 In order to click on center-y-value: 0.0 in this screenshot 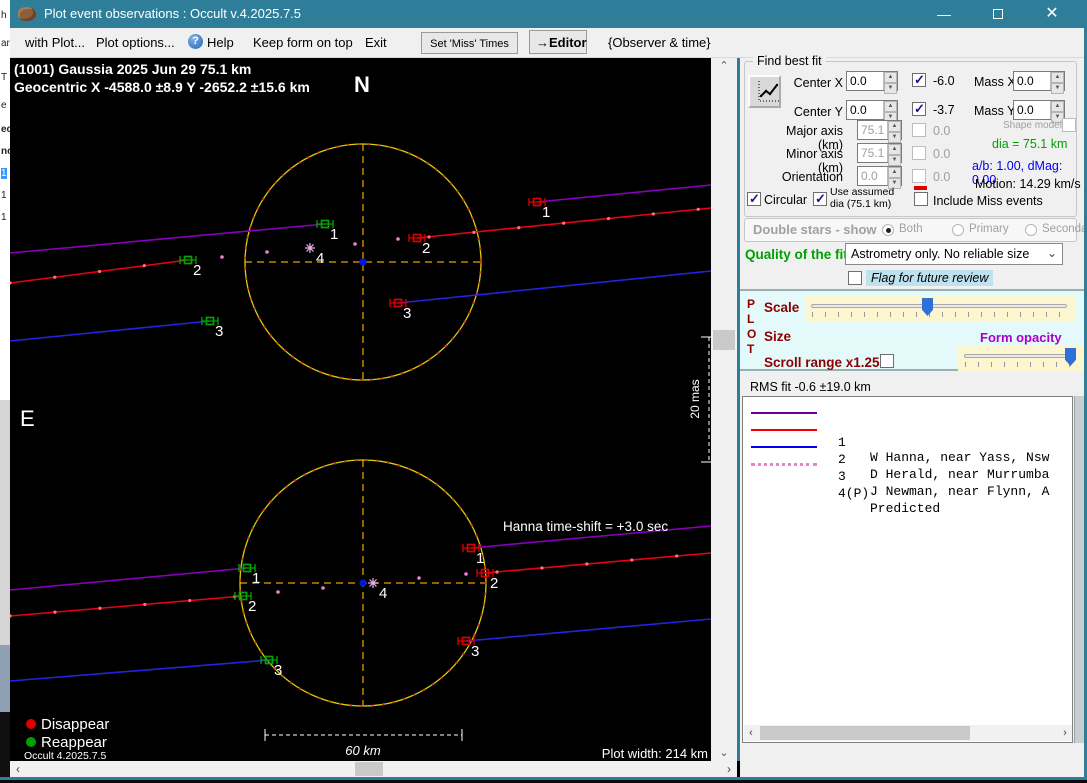, I will do `click(865, 110)`.